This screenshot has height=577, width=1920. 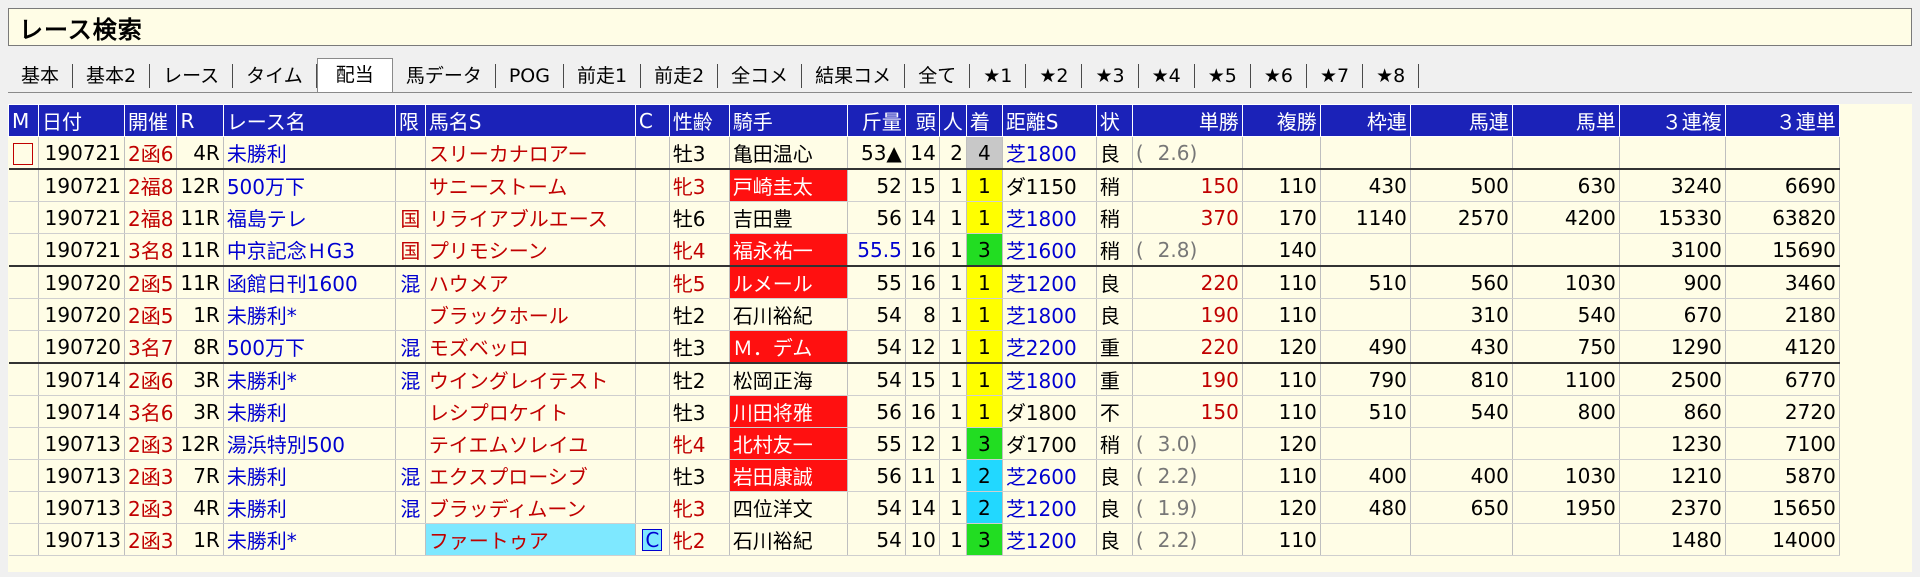 What do you see at coordinates (1223, 76) in the screenshot?
I see `tab-16: ★5` at bounding box center [1223, 76].